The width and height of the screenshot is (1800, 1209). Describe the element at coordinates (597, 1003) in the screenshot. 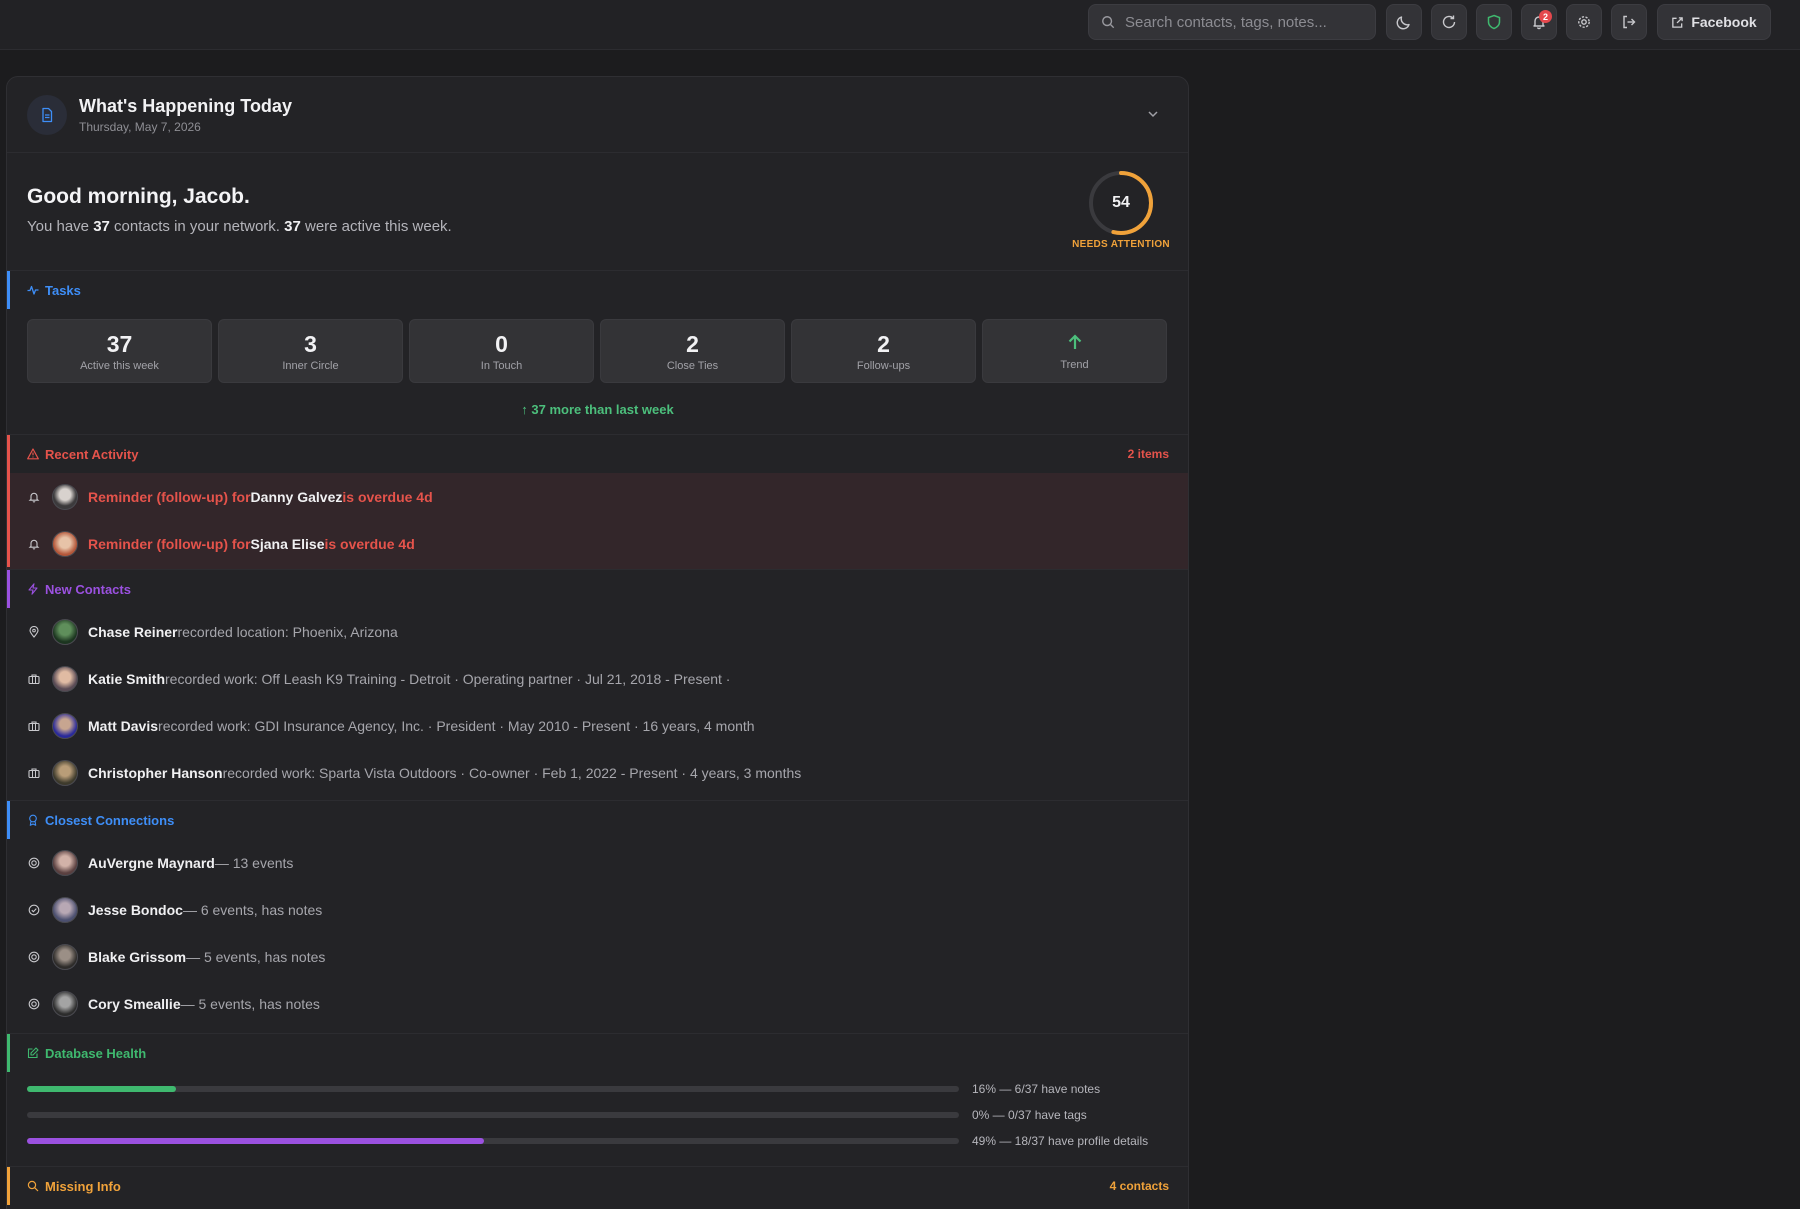

I see `list-item: Cory Smeallie — 5 events, has notes` at that location.